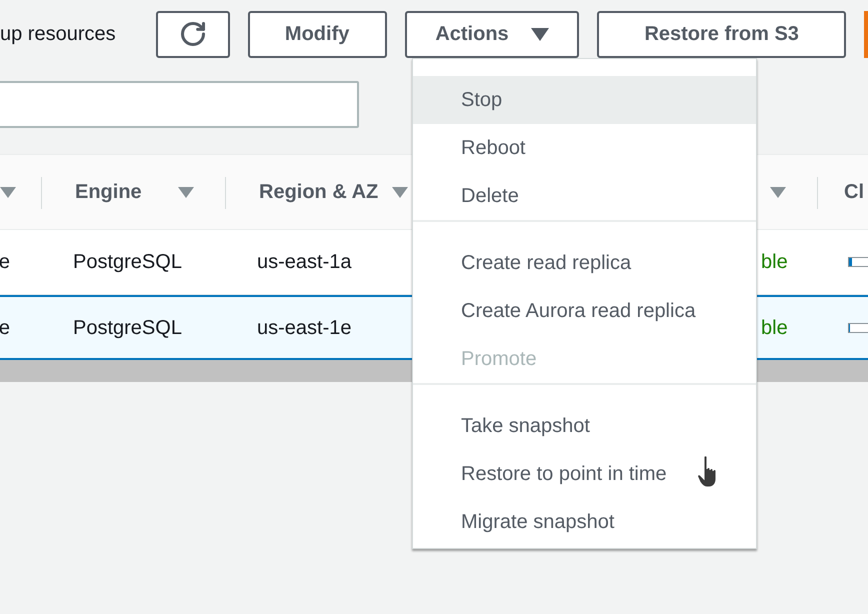 This screenshot has height=614, width=868. I want to click on table-cell-text: us-east-1a, so click(304, 262).